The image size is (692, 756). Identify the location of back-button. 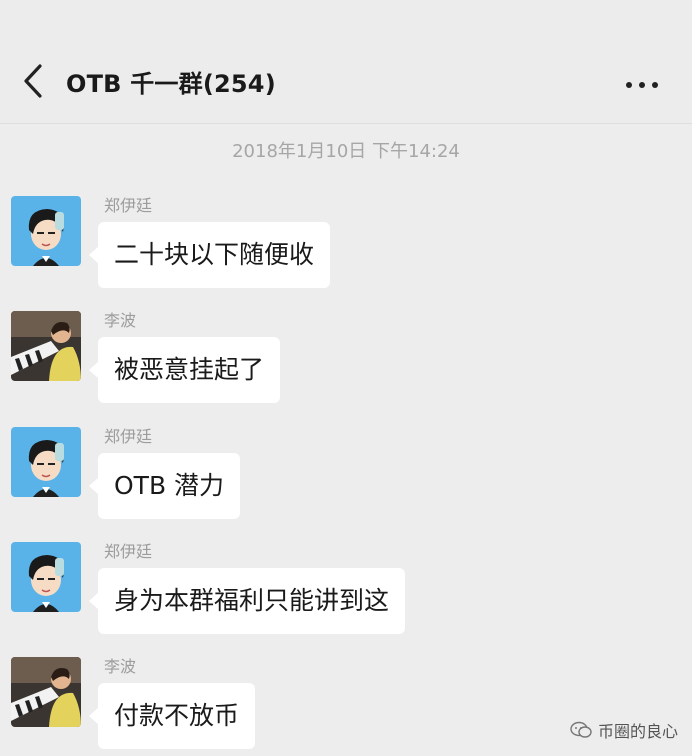
(32, 81).